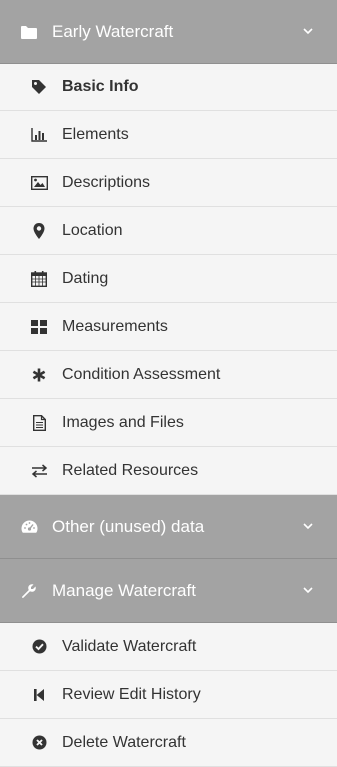  Describe the element at coordinates (129, 646) in the screenshot. I see `menu-item-label: Validate Watercraft` at that location.